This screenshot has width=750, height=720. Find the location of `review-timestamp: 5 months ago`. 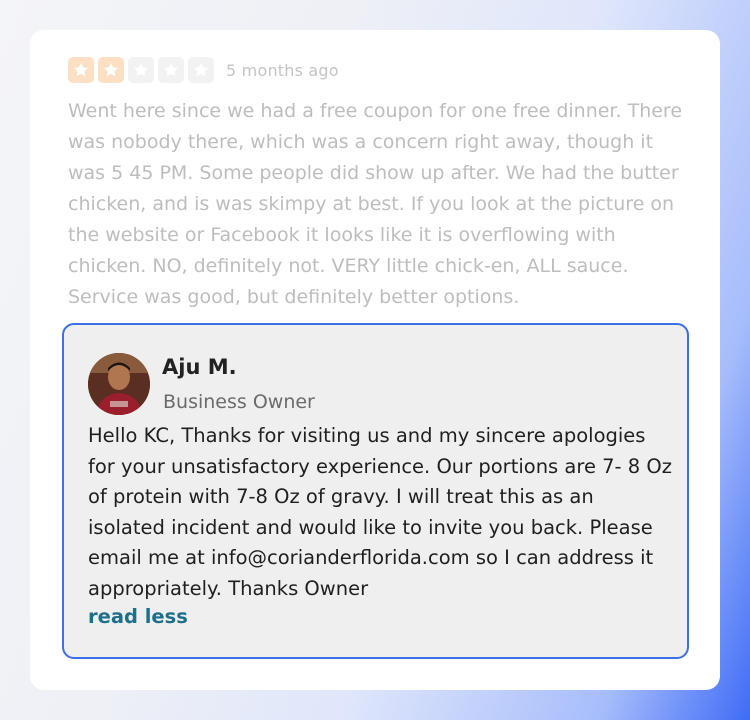

review-timestamp: 5 months ago is located at coordinates (282, 70).